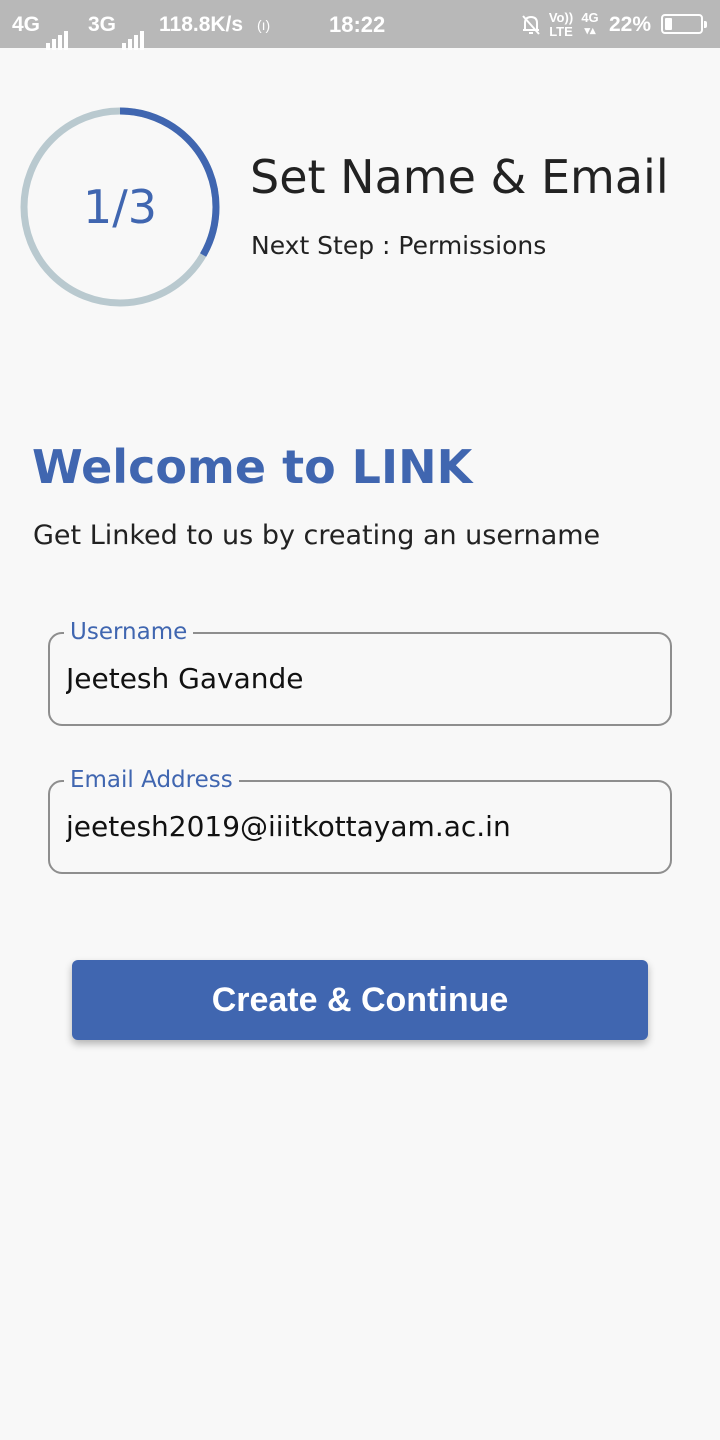 The height and width of the screenshot is (1440, 720). What do you see at coordinates (360, 1000) in the screenshot?
I see `create-continue-button: Create & Continue` at bounding box center [360, 1000].